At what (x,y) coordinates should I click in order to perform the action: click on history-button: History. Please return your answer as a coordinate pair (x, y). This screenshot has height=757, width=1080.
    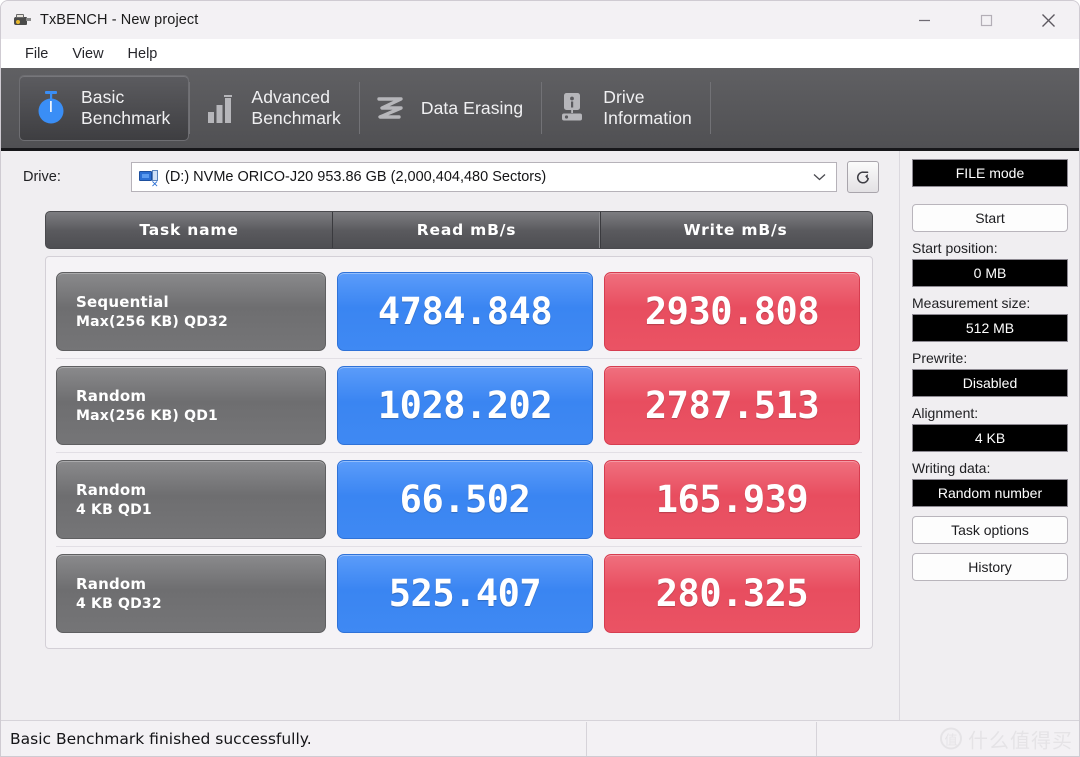
    Looking at the image, I should click on (990, 567).